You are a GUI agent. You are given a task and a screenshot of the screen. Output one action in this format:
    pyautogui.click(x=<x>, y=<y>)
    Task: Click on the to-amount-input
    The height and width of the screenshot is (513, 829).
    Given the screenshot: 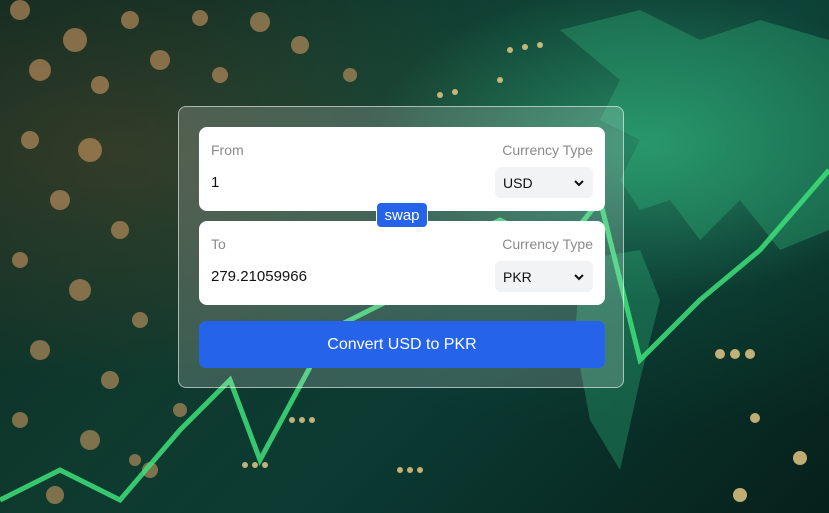 What is the action you would take?
    pyautogui.click(x=331, y=276)
    